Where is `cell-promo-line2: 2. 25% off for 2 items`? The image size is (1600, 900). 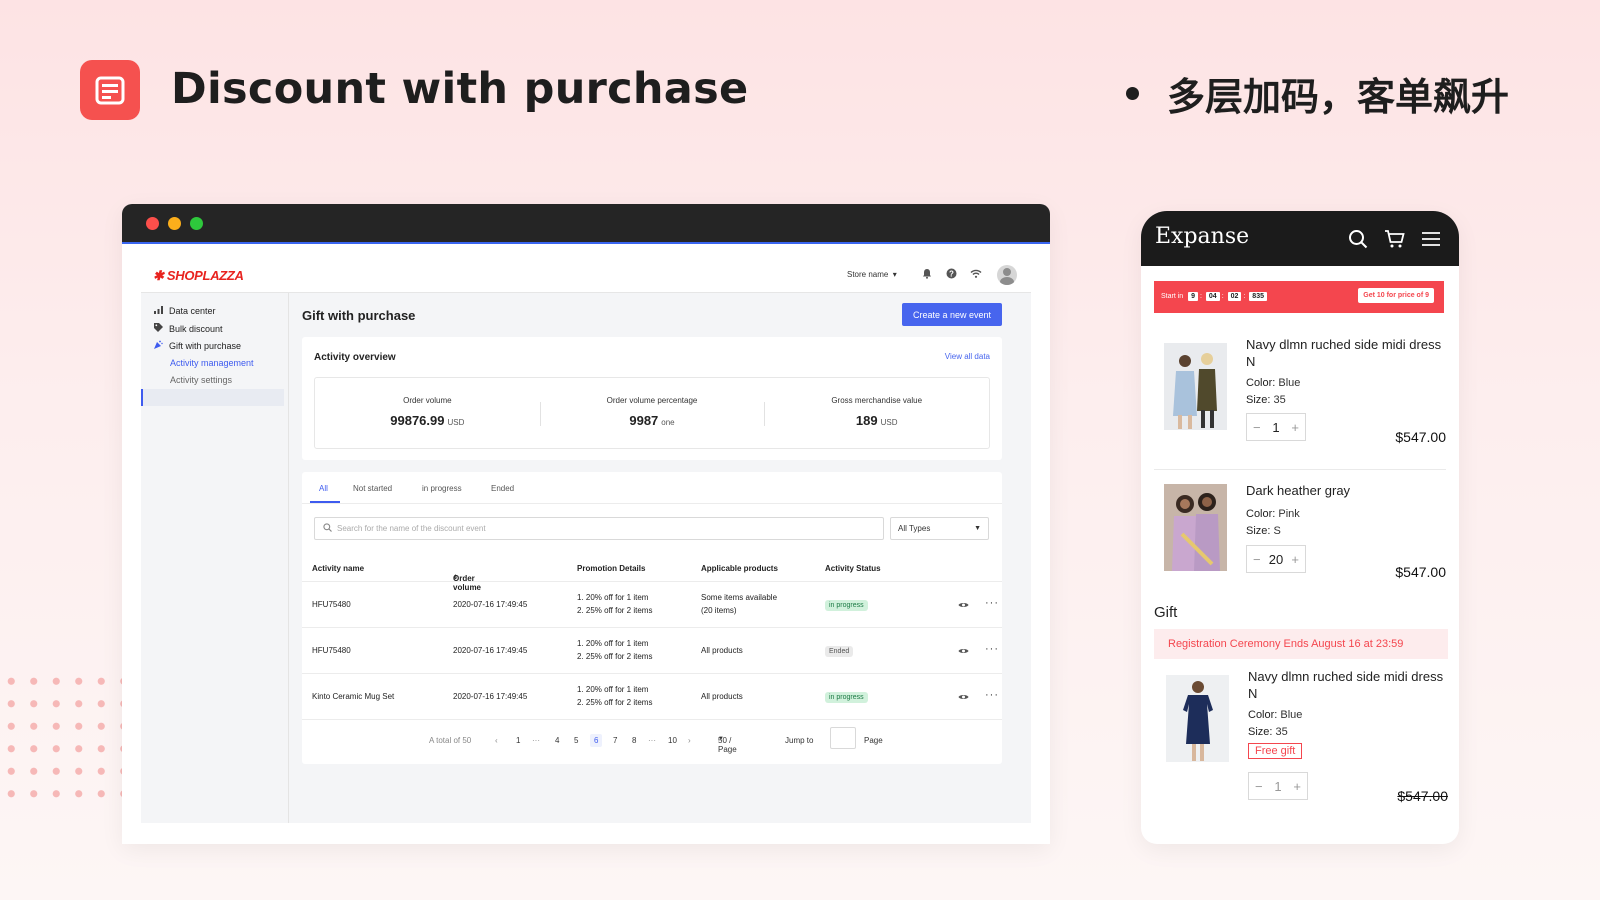
cell-promo-line2: 2. 25% off for 2 items is located at coordinates (614, 657).